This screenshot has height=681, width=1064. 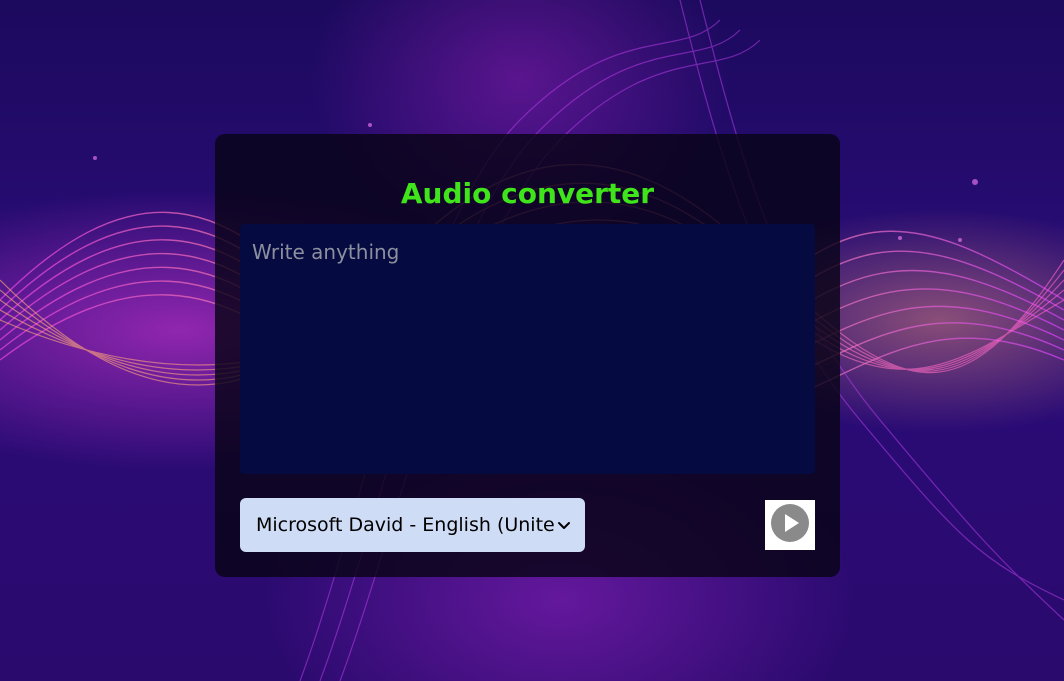 I want to click on voice-select: Microsoft David - English (United, so click(x=412, y=525).